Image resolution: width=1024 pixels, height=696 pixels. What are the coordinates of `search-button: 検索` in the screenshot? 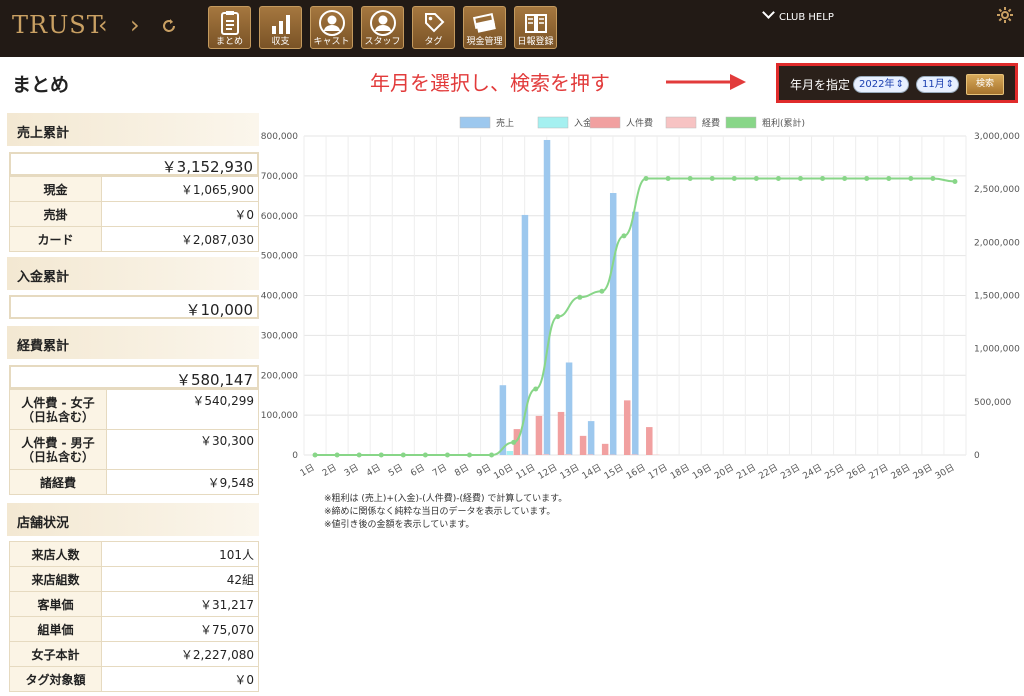 It's located at (985, 84).